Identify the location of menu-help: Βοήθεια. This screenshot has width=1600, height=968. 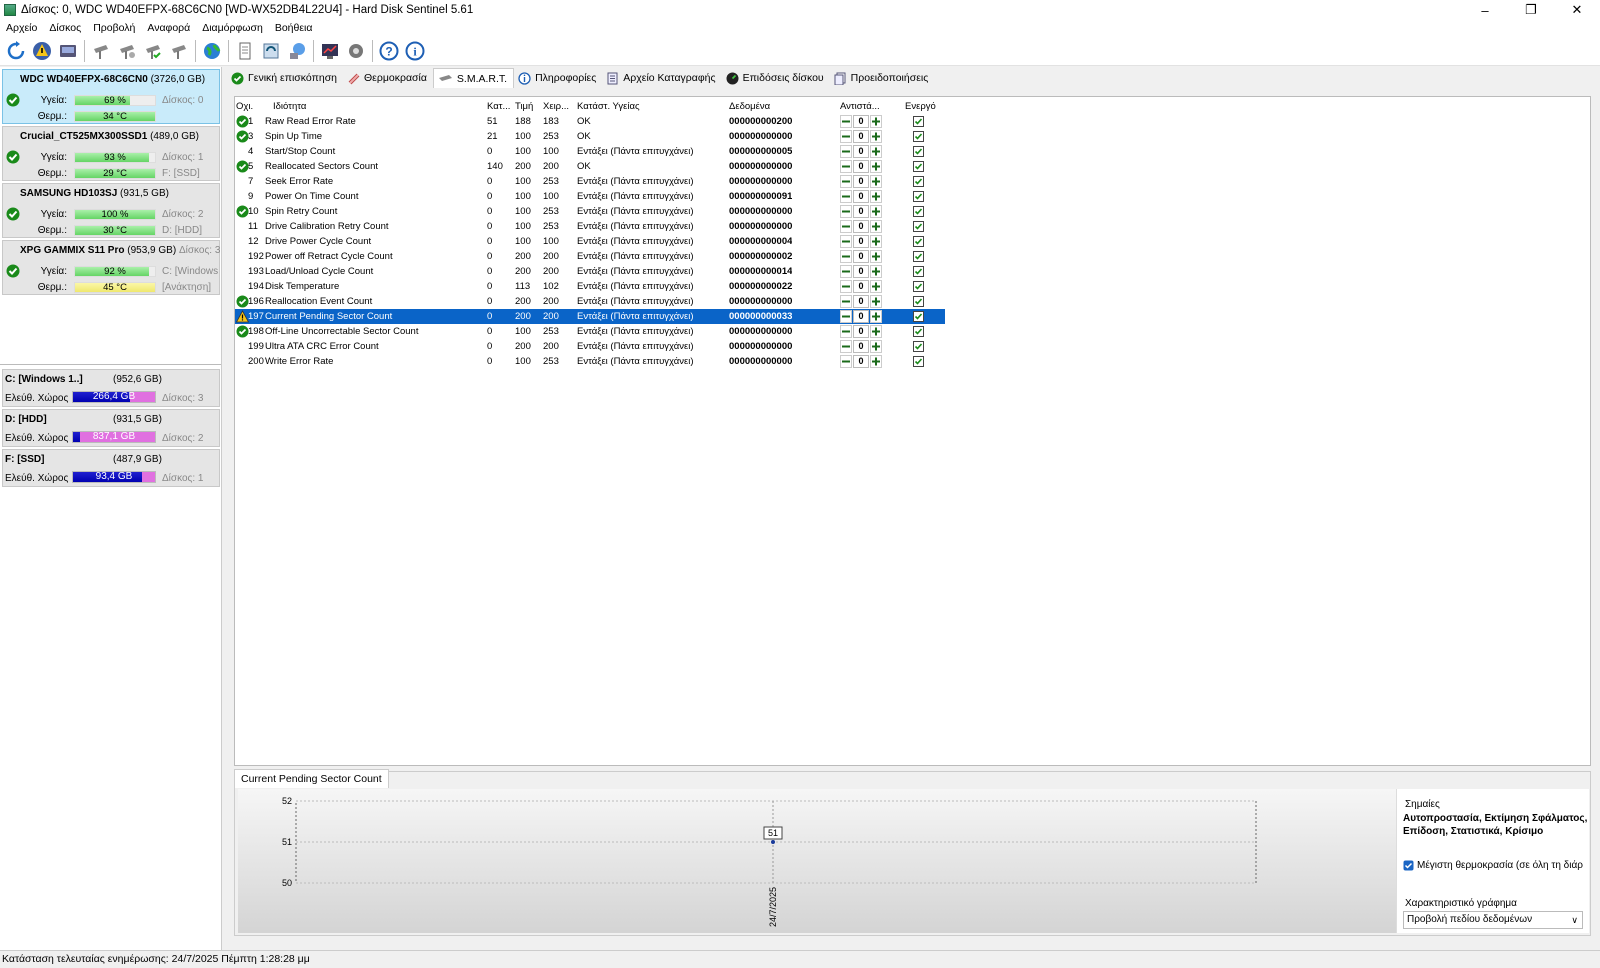
(294, 28).